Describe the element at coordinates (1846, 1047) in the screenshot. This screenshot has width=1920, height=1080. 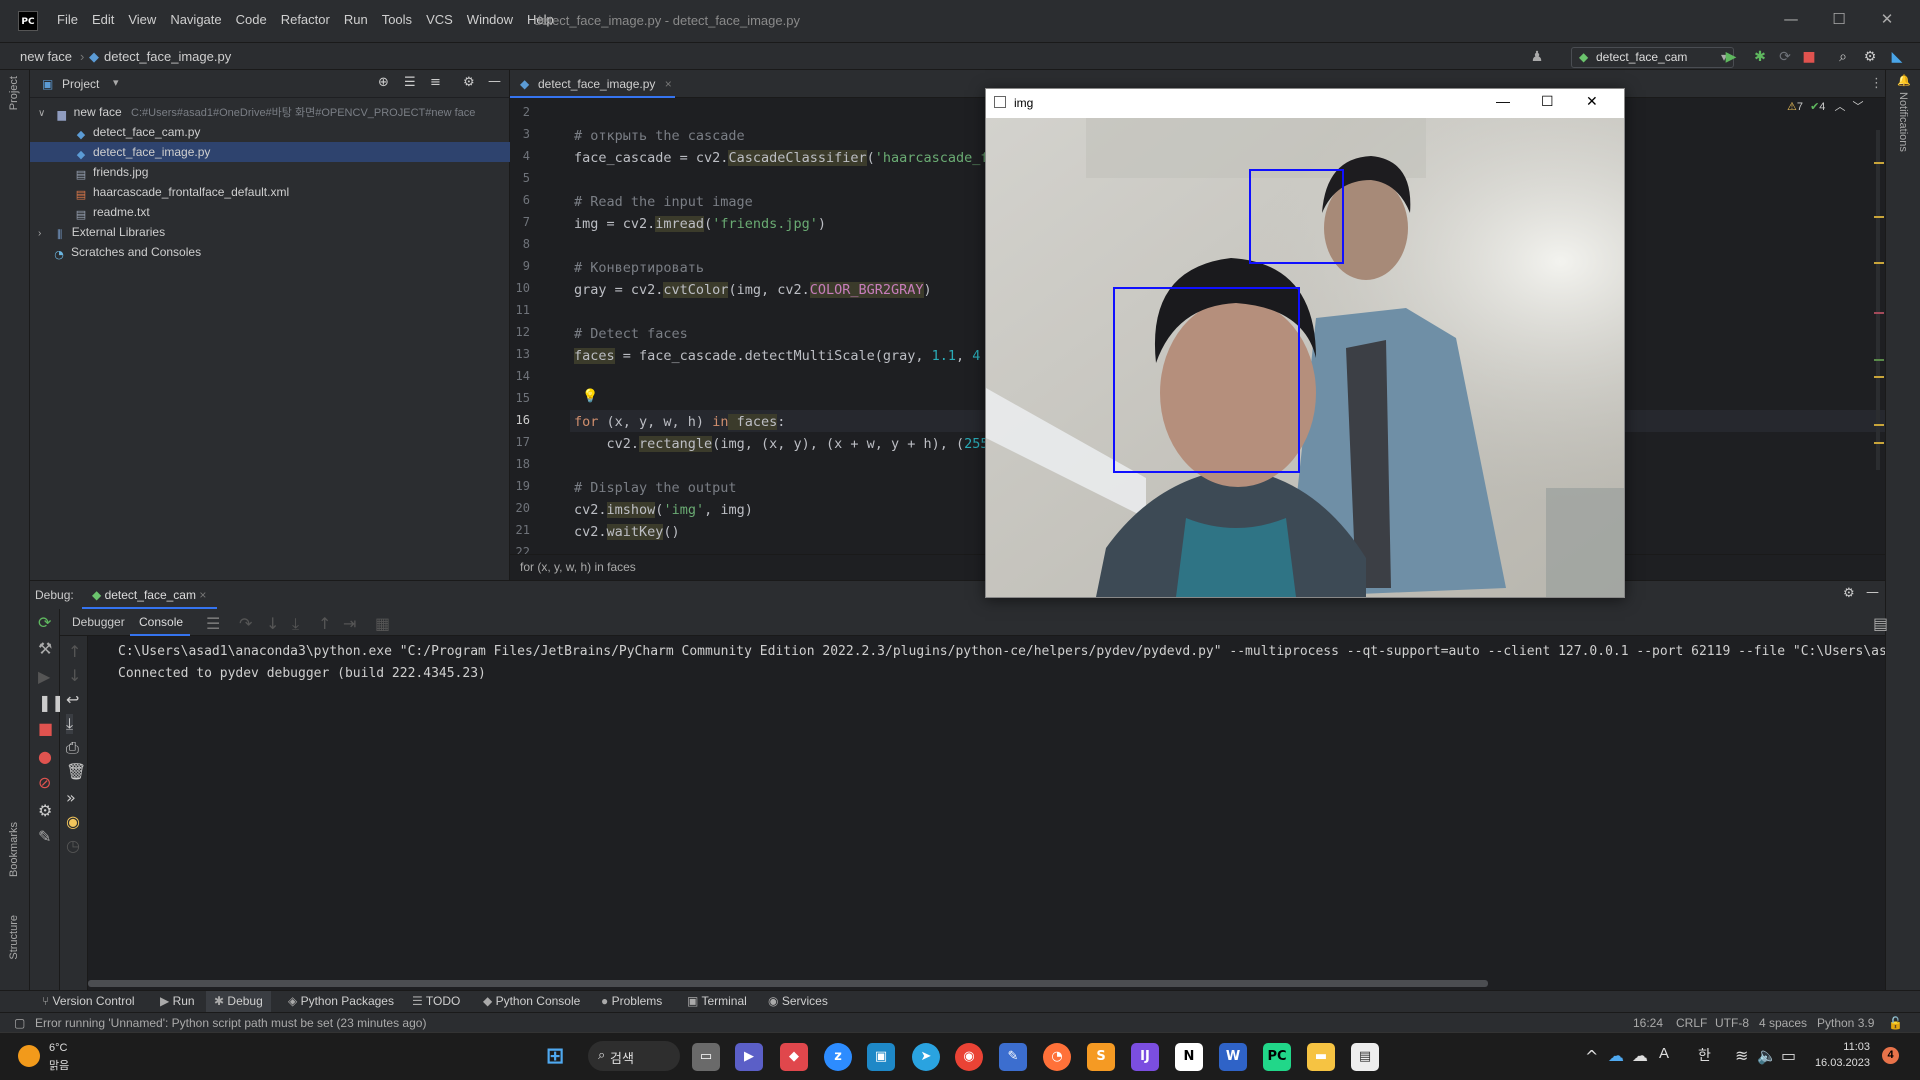
I see `clock-time: 11:03` at that location.